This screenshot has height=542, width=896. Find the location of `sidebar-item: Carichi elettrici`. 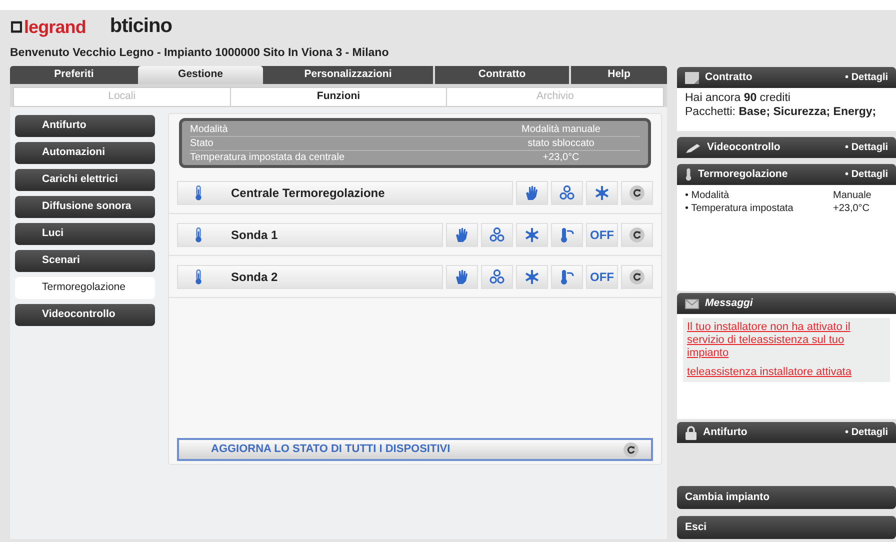

sidebar-item: Carichi elettrici is located at coordinates (85, 180).